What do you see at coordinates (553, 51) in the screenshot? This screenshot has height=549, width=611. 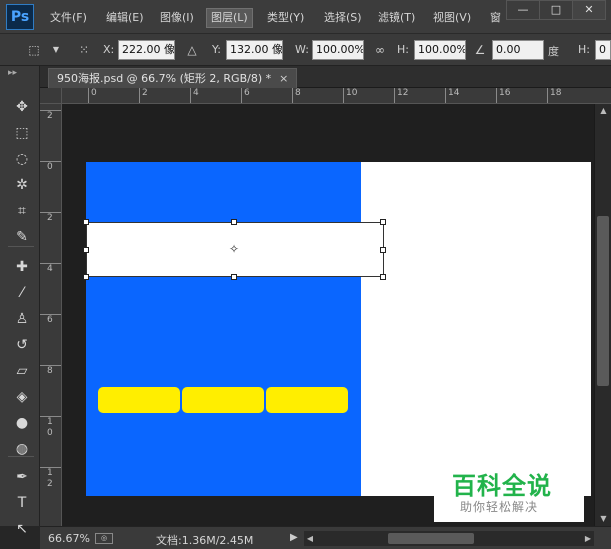 I see `angle-unit: 度` at bounding box center [553, 51].